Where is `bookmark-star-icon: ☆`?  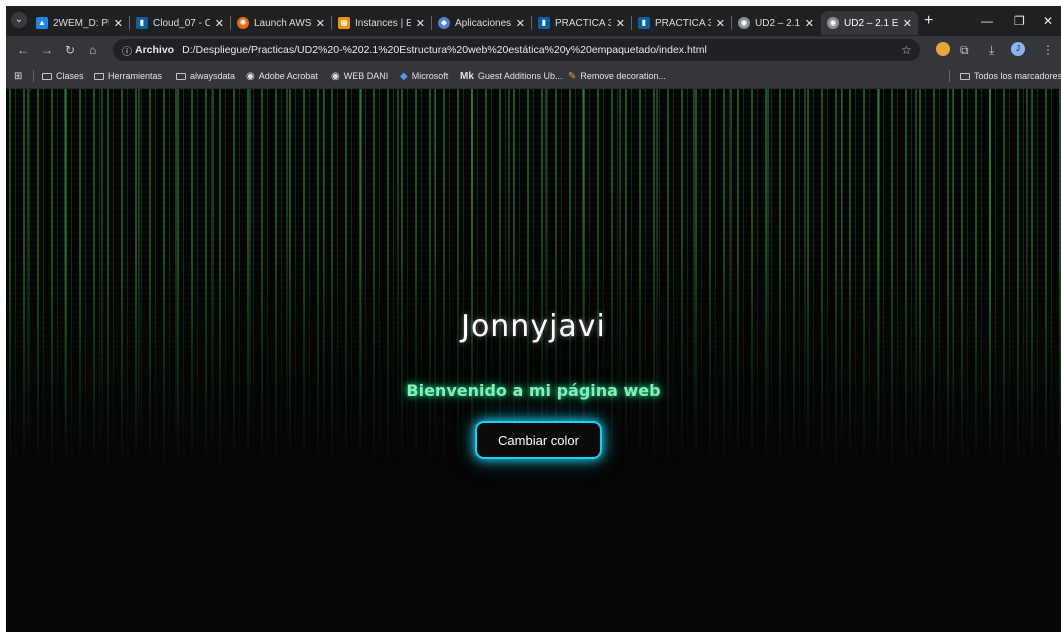
bookmark-star-icon: ☆ is located at coordinates (906, 50).